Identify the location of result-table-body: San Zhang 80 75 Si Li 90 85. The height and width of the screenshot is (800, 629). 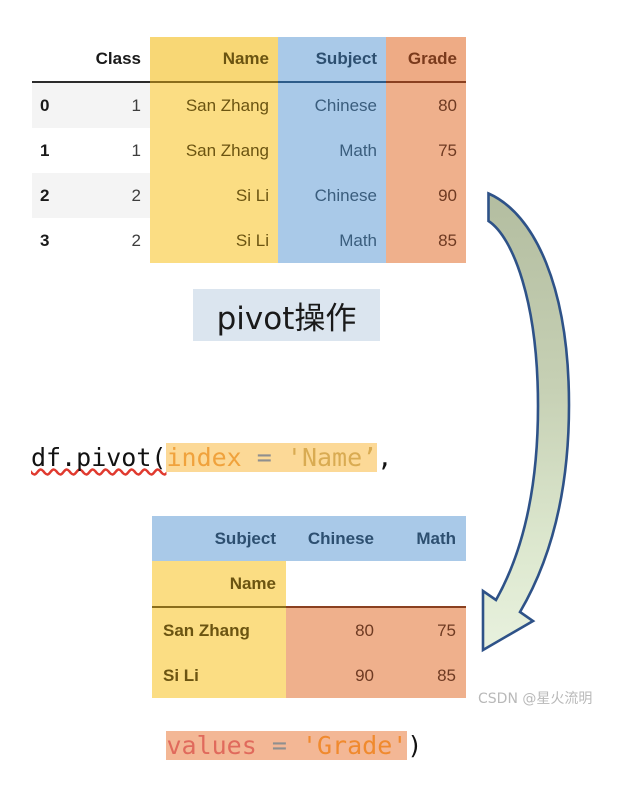
(309, 652).